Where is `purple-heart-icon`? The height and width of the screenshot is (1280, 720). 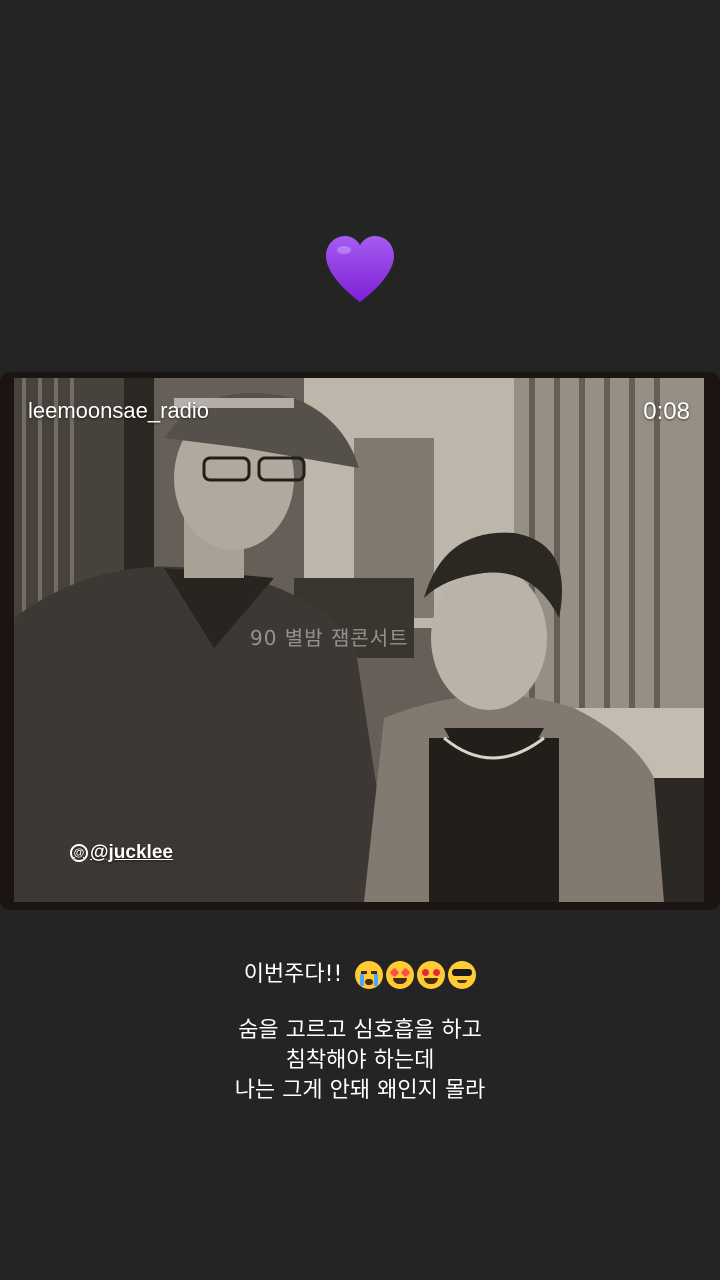 purple-heart-icon is located at coordinates (360, 269).